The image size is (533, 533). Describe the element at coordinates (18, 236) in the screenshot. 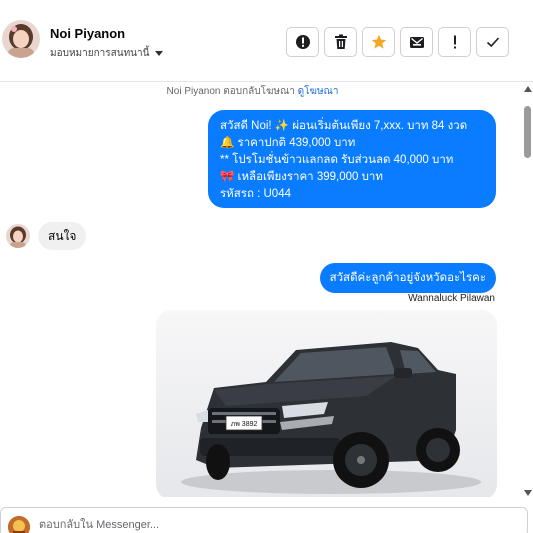

I see `contact-avatar-small` at that location.